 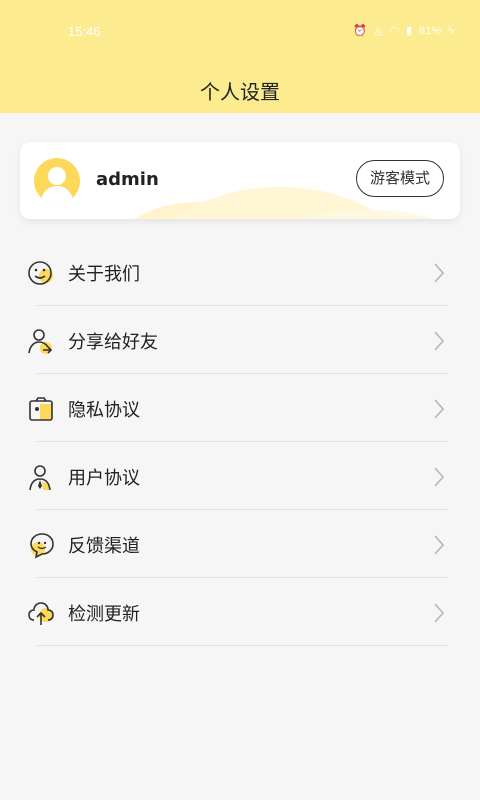 What do you see at coordinates (40, 273) in the screenshot?
I see `smiley-icon` at bounding box center [40, 273].